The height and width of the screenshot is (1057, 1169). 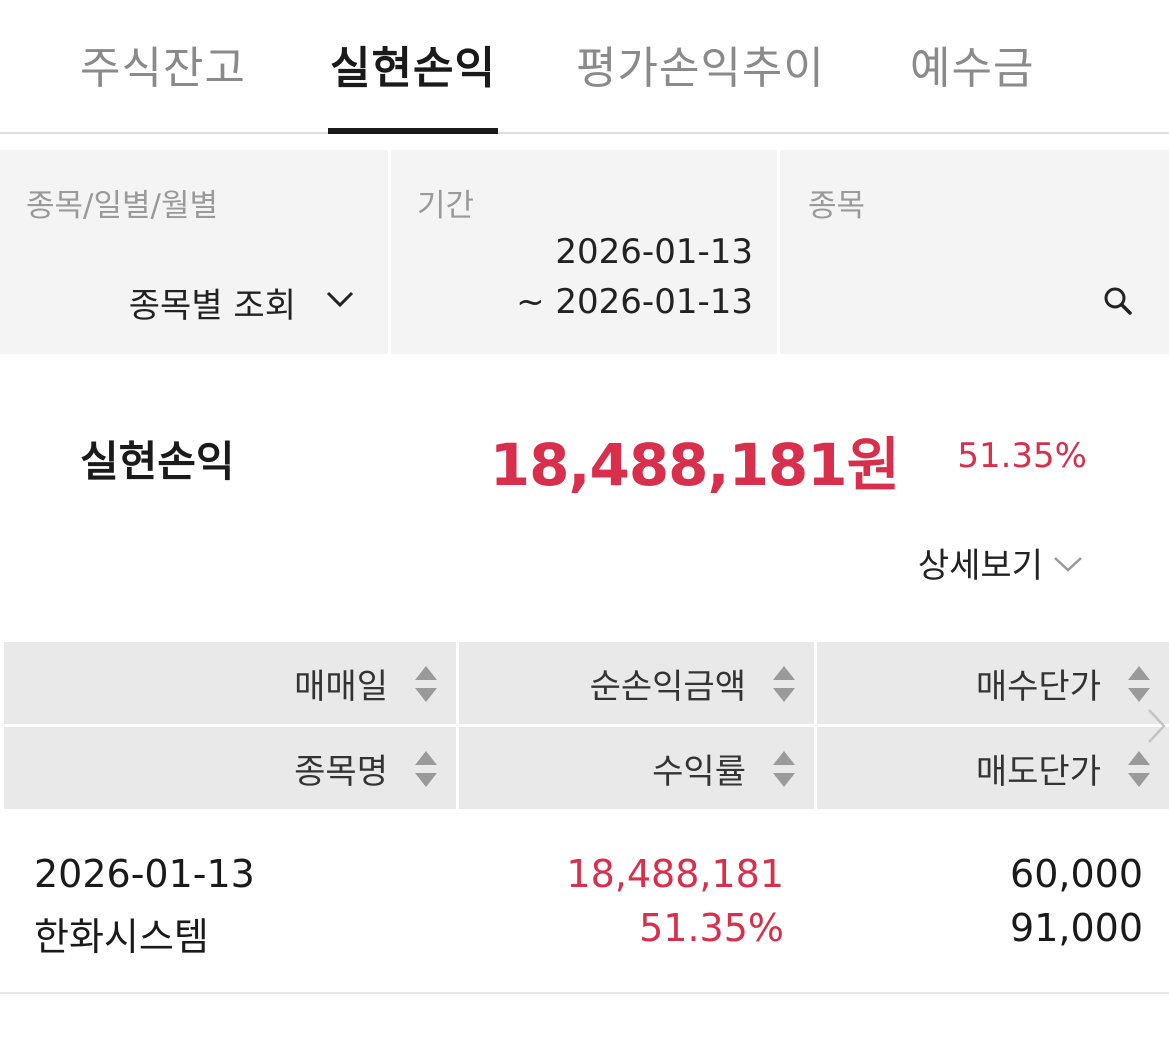 What do you see at coordinates (341, 686) in the screenshot?
I see `header-label: 매매일` at bounding box center [341, 686].